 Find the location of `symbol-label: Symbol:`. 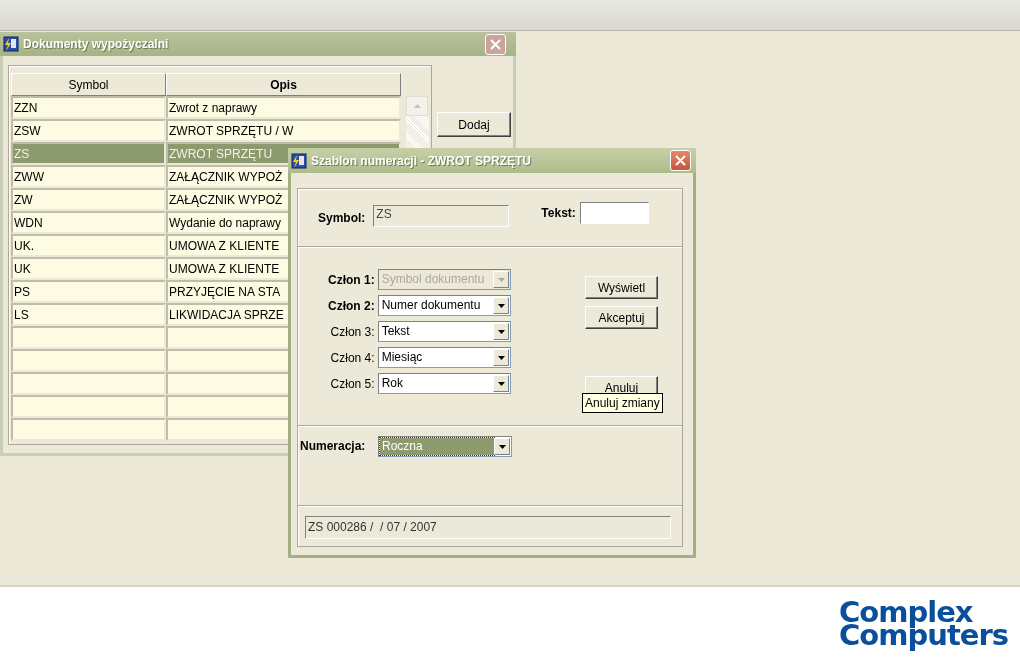

symbol-label: Symbol: is located at coordinates (342, 217).